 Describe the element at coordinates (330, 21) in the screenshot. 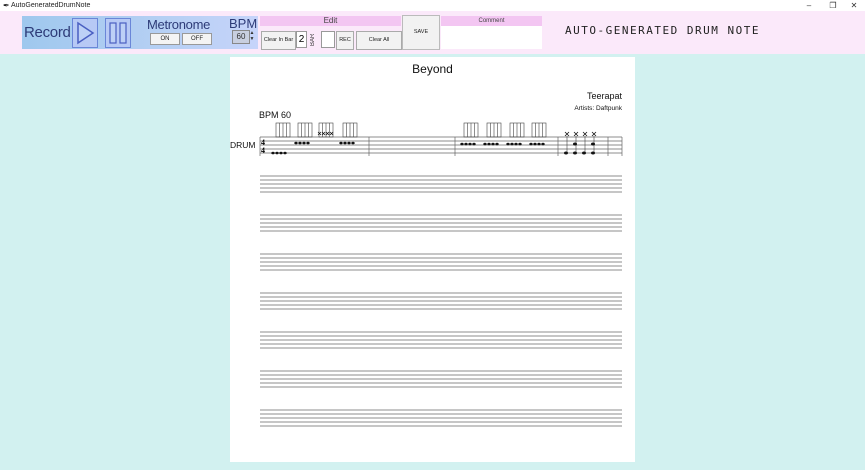

I see `edit-header: Edit` at that location.